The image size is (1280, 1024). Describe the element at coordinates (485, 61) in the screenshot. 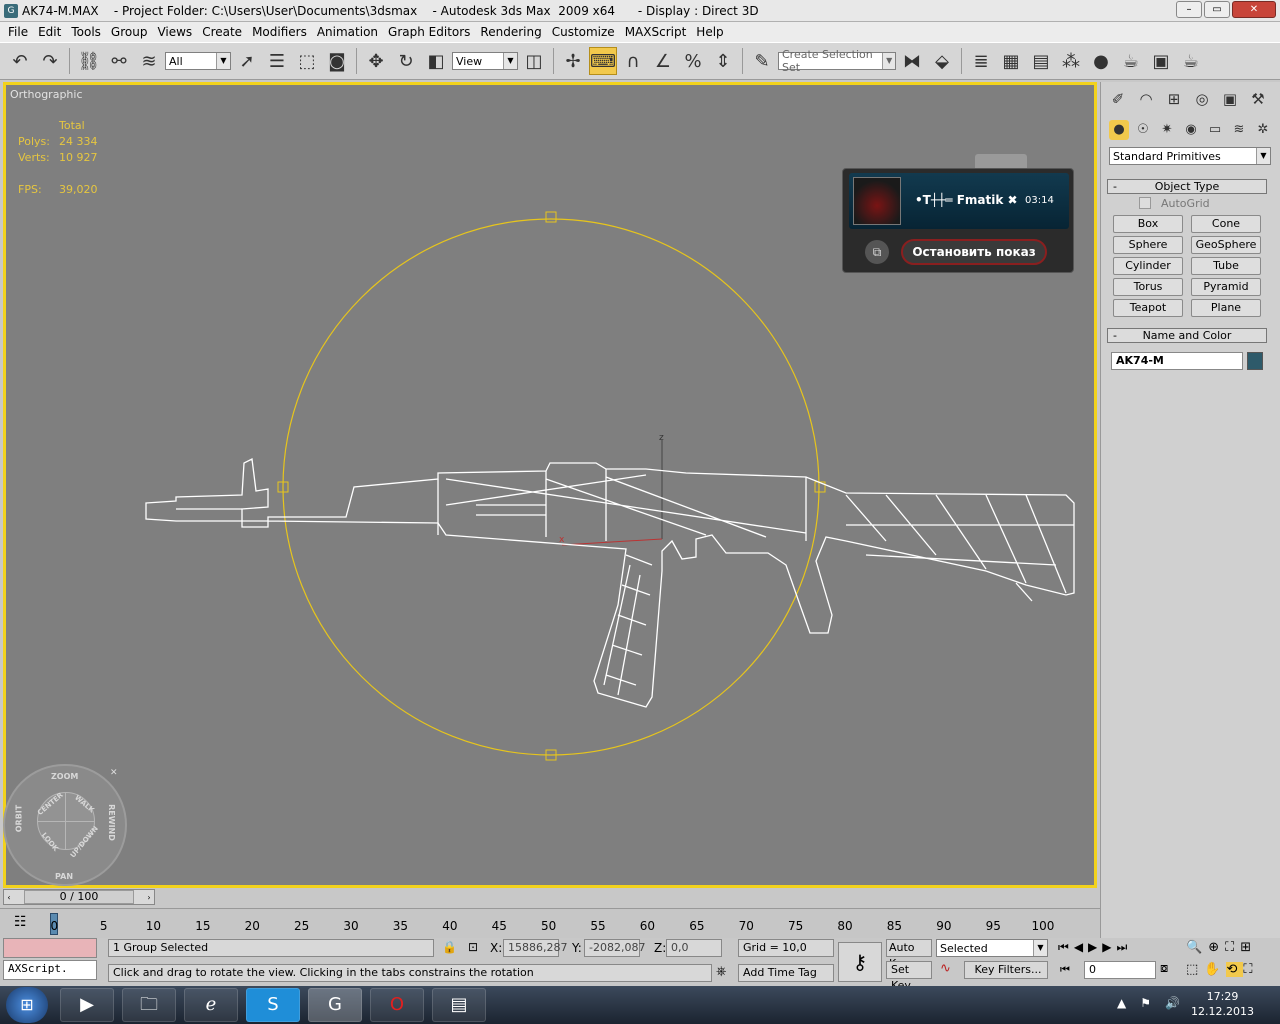

I see `reference-coordinate-dropdown: View ▼` at that location.